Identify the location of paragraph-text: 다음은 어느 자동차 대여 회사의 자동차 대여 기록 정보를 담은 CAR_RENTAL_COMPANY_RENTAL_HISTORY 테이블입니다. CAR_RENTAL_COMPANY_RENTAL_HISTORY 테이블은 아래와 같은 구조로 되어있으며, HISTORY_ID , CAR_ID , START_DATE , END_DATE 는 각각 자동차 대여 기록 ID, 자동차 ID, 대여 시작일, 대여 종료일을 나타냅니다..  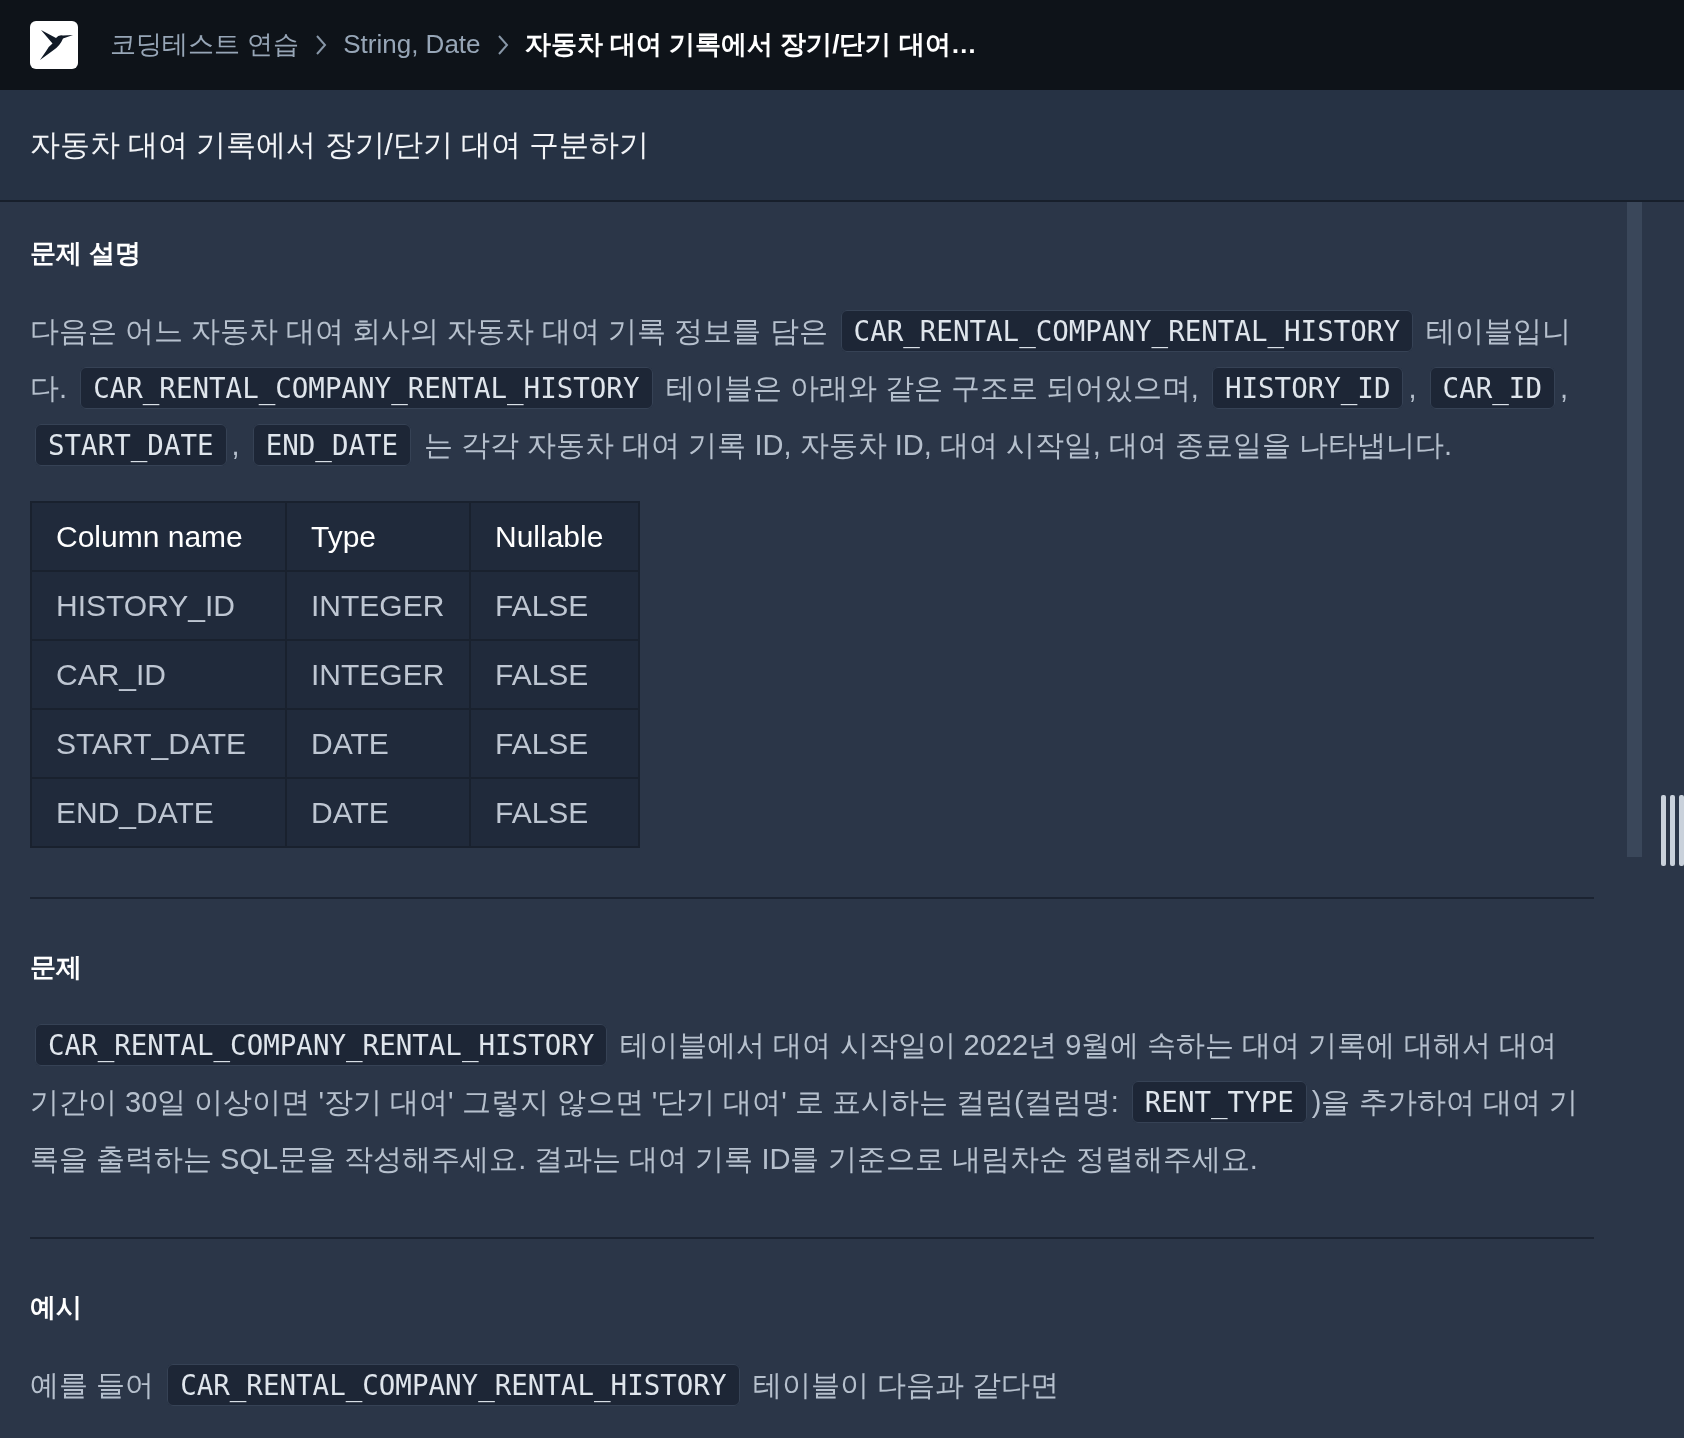
(812, 388).